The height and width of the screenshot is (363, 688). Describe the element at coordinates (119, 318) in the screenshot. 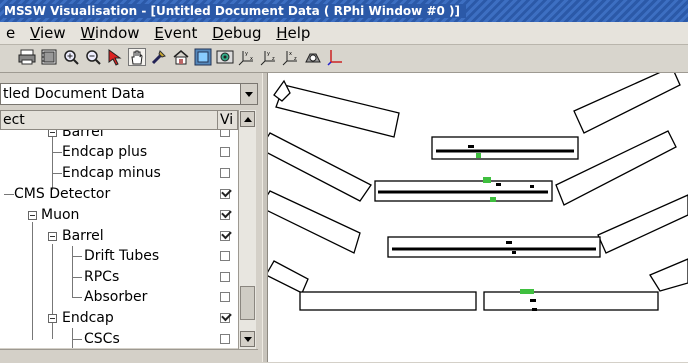

I see `tree-row: Endcap` at that location.